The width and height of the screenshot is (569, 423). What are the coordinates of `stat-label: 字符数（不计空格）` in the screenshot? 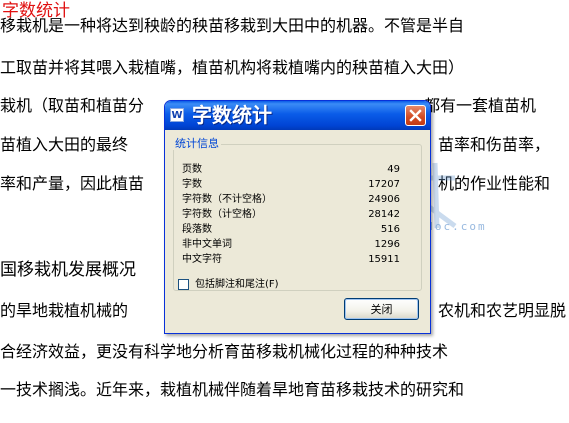 It's located at (227, 199).